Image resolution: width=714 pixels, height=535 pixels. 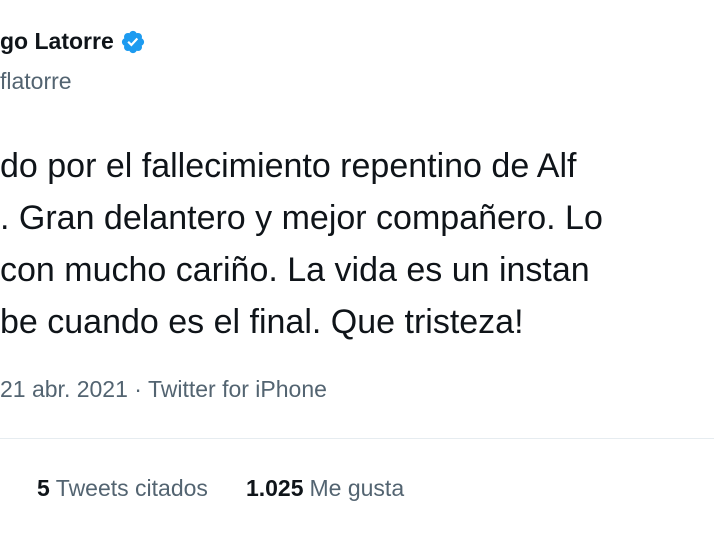 What do you see at coordinates (43, 488) in the screenshot?
I see `quote-tweets-count: 5` at bounding box center [43, 488].